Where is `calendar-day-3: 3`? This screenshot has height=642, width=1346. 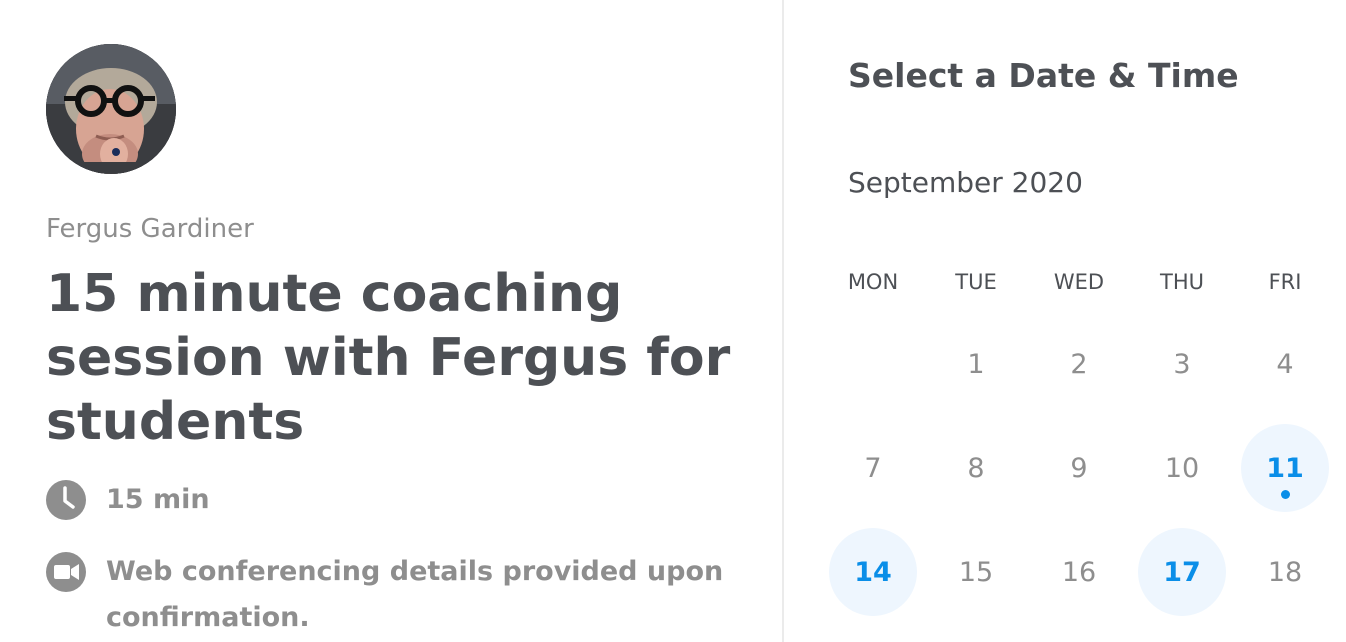
calendar-day-3: 3 is located at coordinates (1182, 364).